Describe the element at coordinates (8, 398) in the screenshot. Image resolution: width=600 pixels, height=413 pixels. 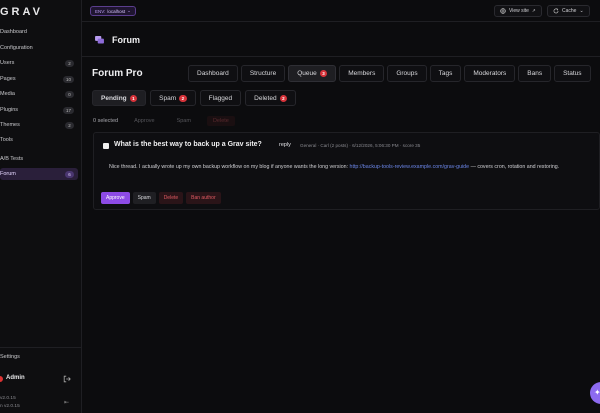
I see `version-label: v2.0.15` at that location.